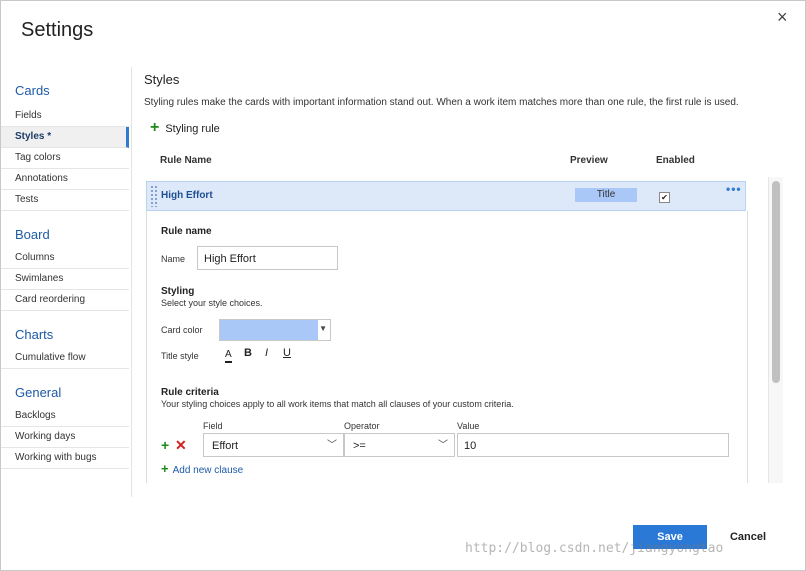  What do you see at coordinates (154, 196) in the screenshot?
I see `drag-handle-icon` at bounding box center [154, 196].